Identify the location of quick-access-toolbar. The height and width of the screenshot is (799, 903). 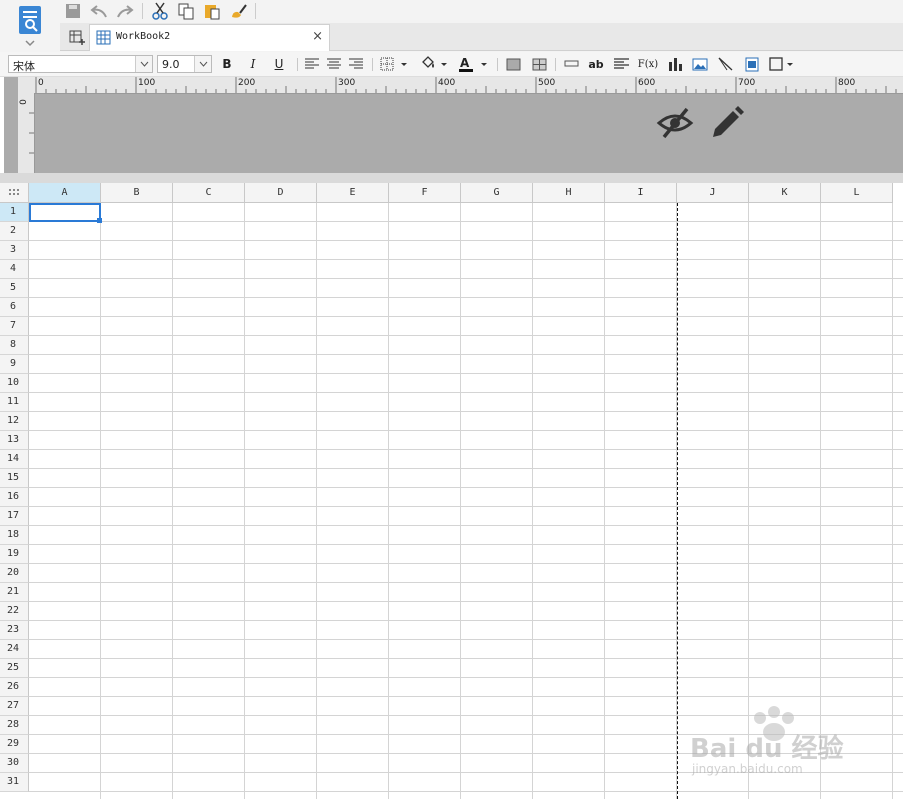
(160, 11).